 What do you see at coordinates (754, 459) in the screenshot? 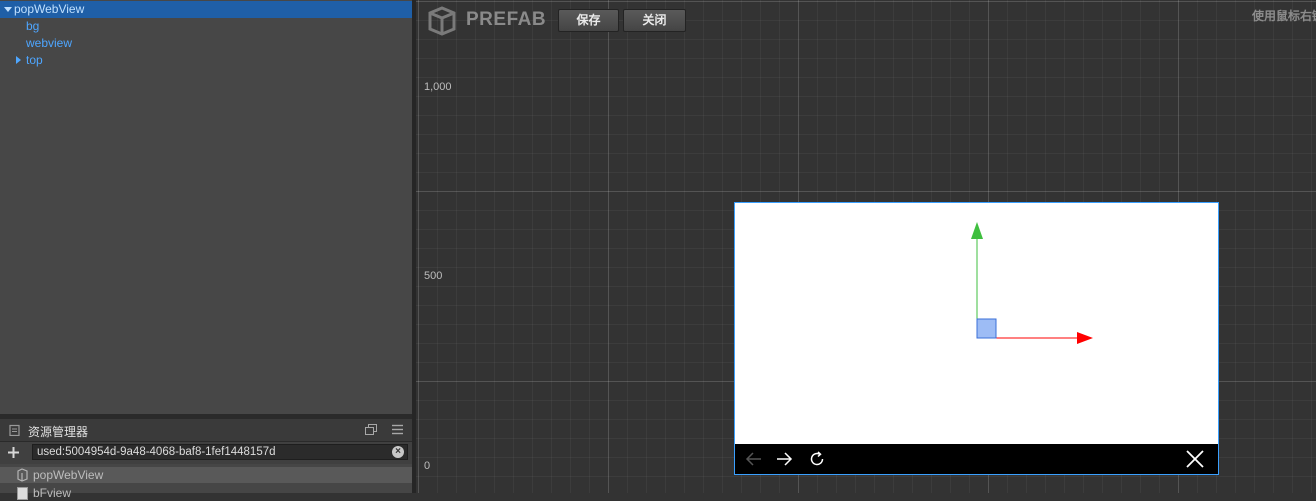
I see `back-arrow-icon` at bounding box center [754, 459].